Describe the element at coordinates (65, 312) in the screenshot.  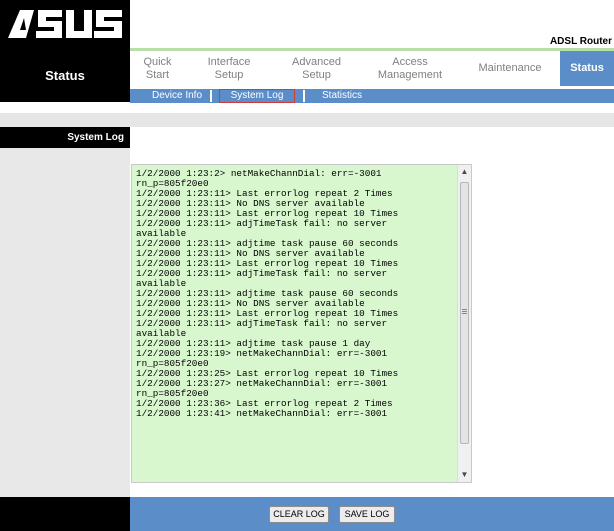
I see `left-column` at that location.